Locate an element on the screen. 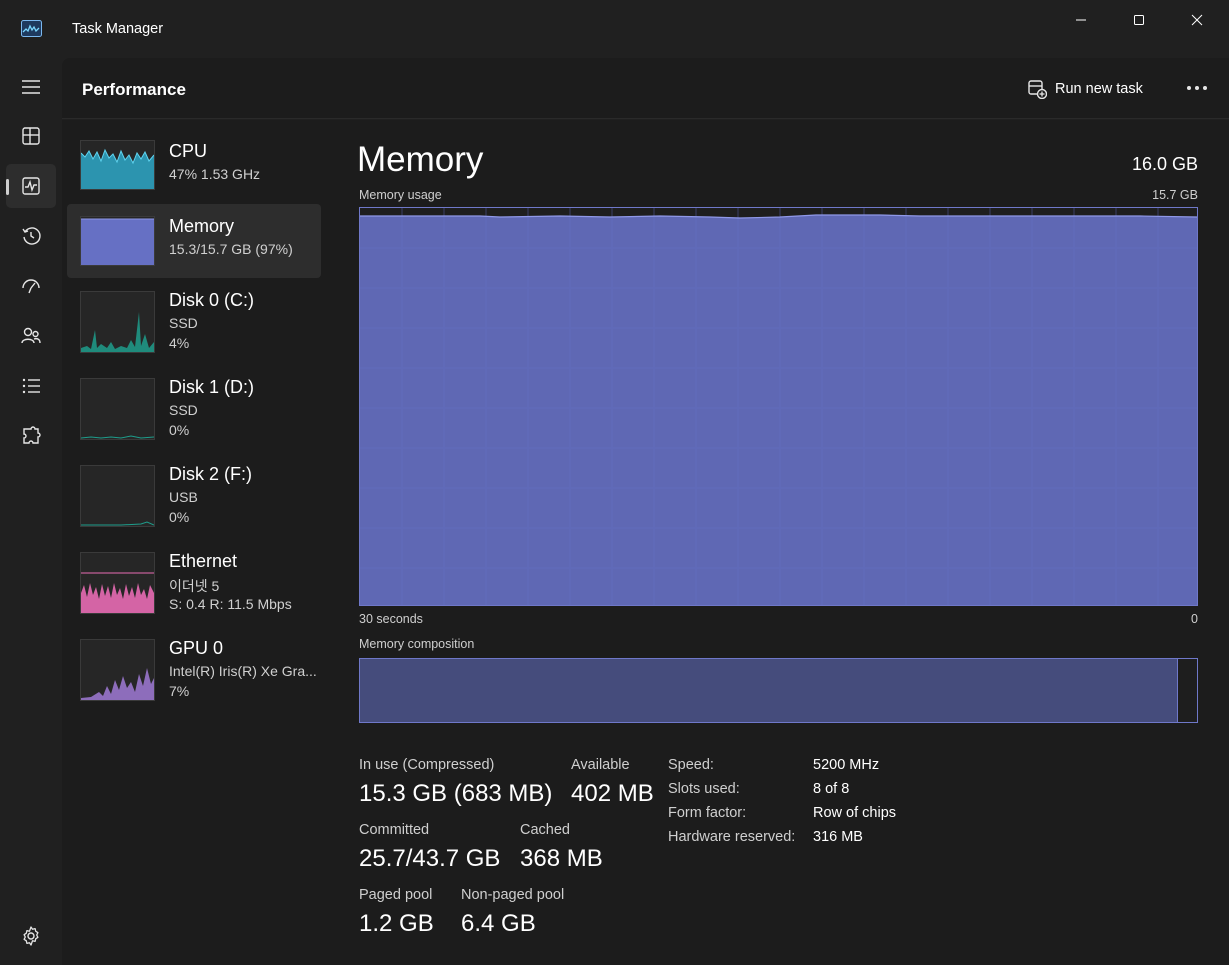 The width and height of the screenshot is (1229, 965). minimize-icon is located at coordinates (1081, 20).